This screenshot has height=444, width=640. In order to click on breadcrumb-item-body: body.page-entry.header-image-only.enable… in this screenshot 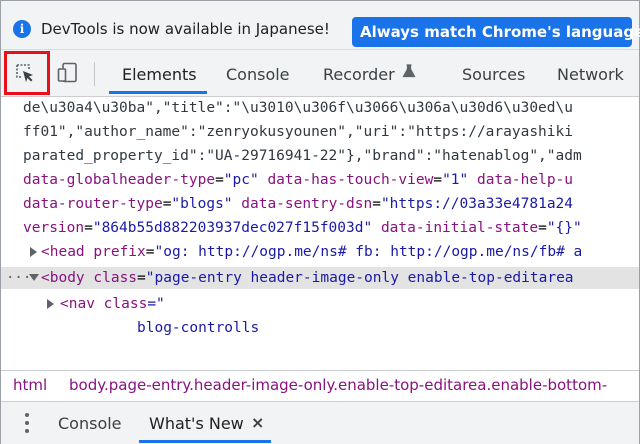, I will do `click(338, 385)`.